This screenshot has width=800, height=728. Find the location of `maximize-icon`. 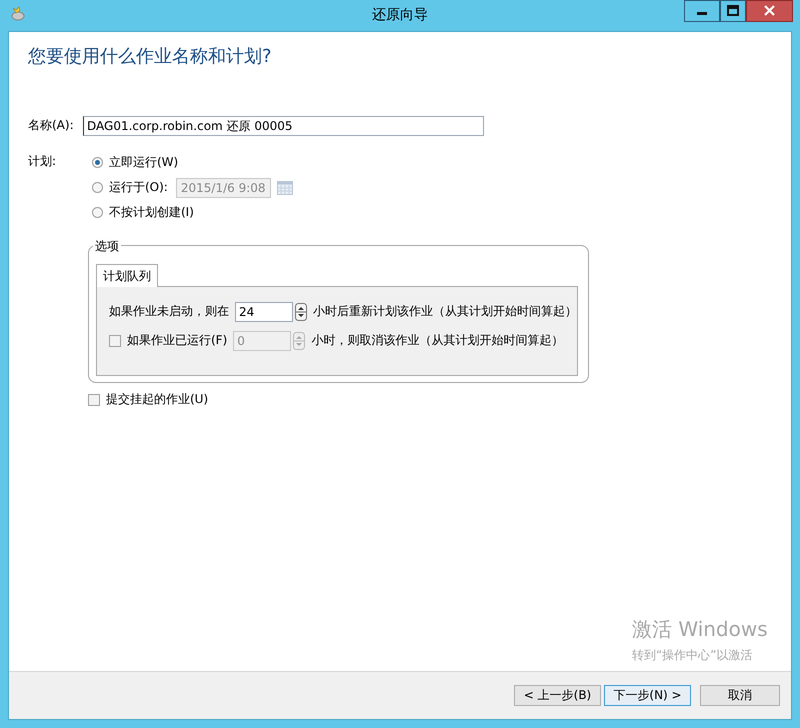

maximize-icon is located at coordinates (733, 11).